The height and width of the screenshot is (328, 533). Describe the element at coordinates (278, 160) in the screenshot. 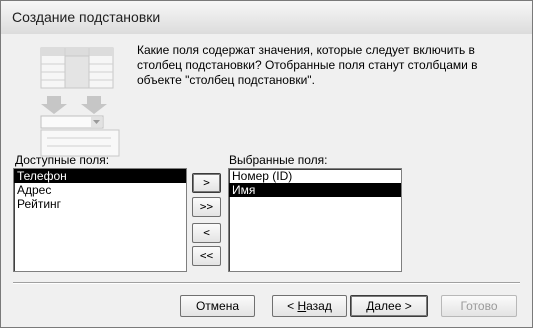

I see `chosen-fields-label: Выбранные поля:` at that location.